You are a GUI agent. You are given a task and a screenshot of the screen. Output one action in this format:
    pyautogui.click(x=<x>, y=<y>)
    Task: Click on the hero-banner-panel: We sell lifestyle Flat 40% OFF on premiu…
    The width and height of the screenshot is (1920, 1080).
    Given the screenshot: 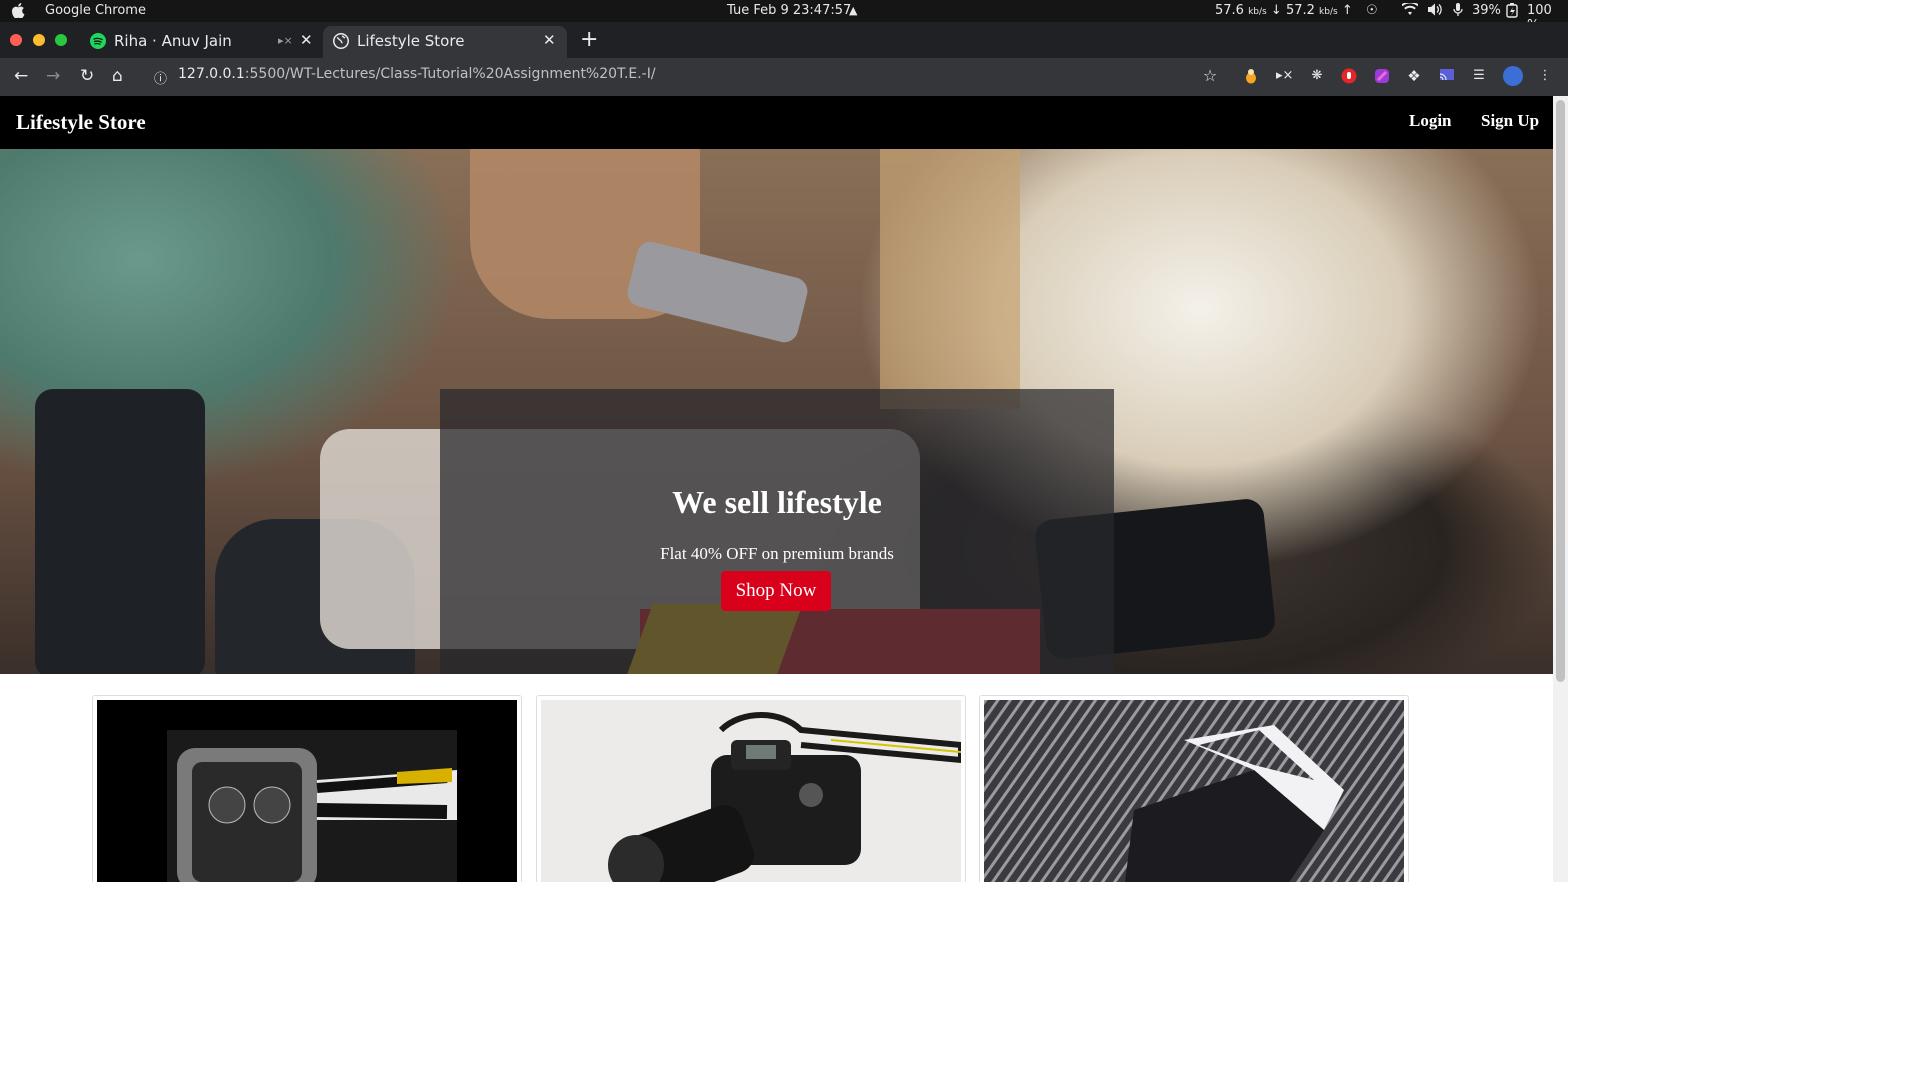 What is the action you would take?
    pyautogui.click(x=777, y=531)
    